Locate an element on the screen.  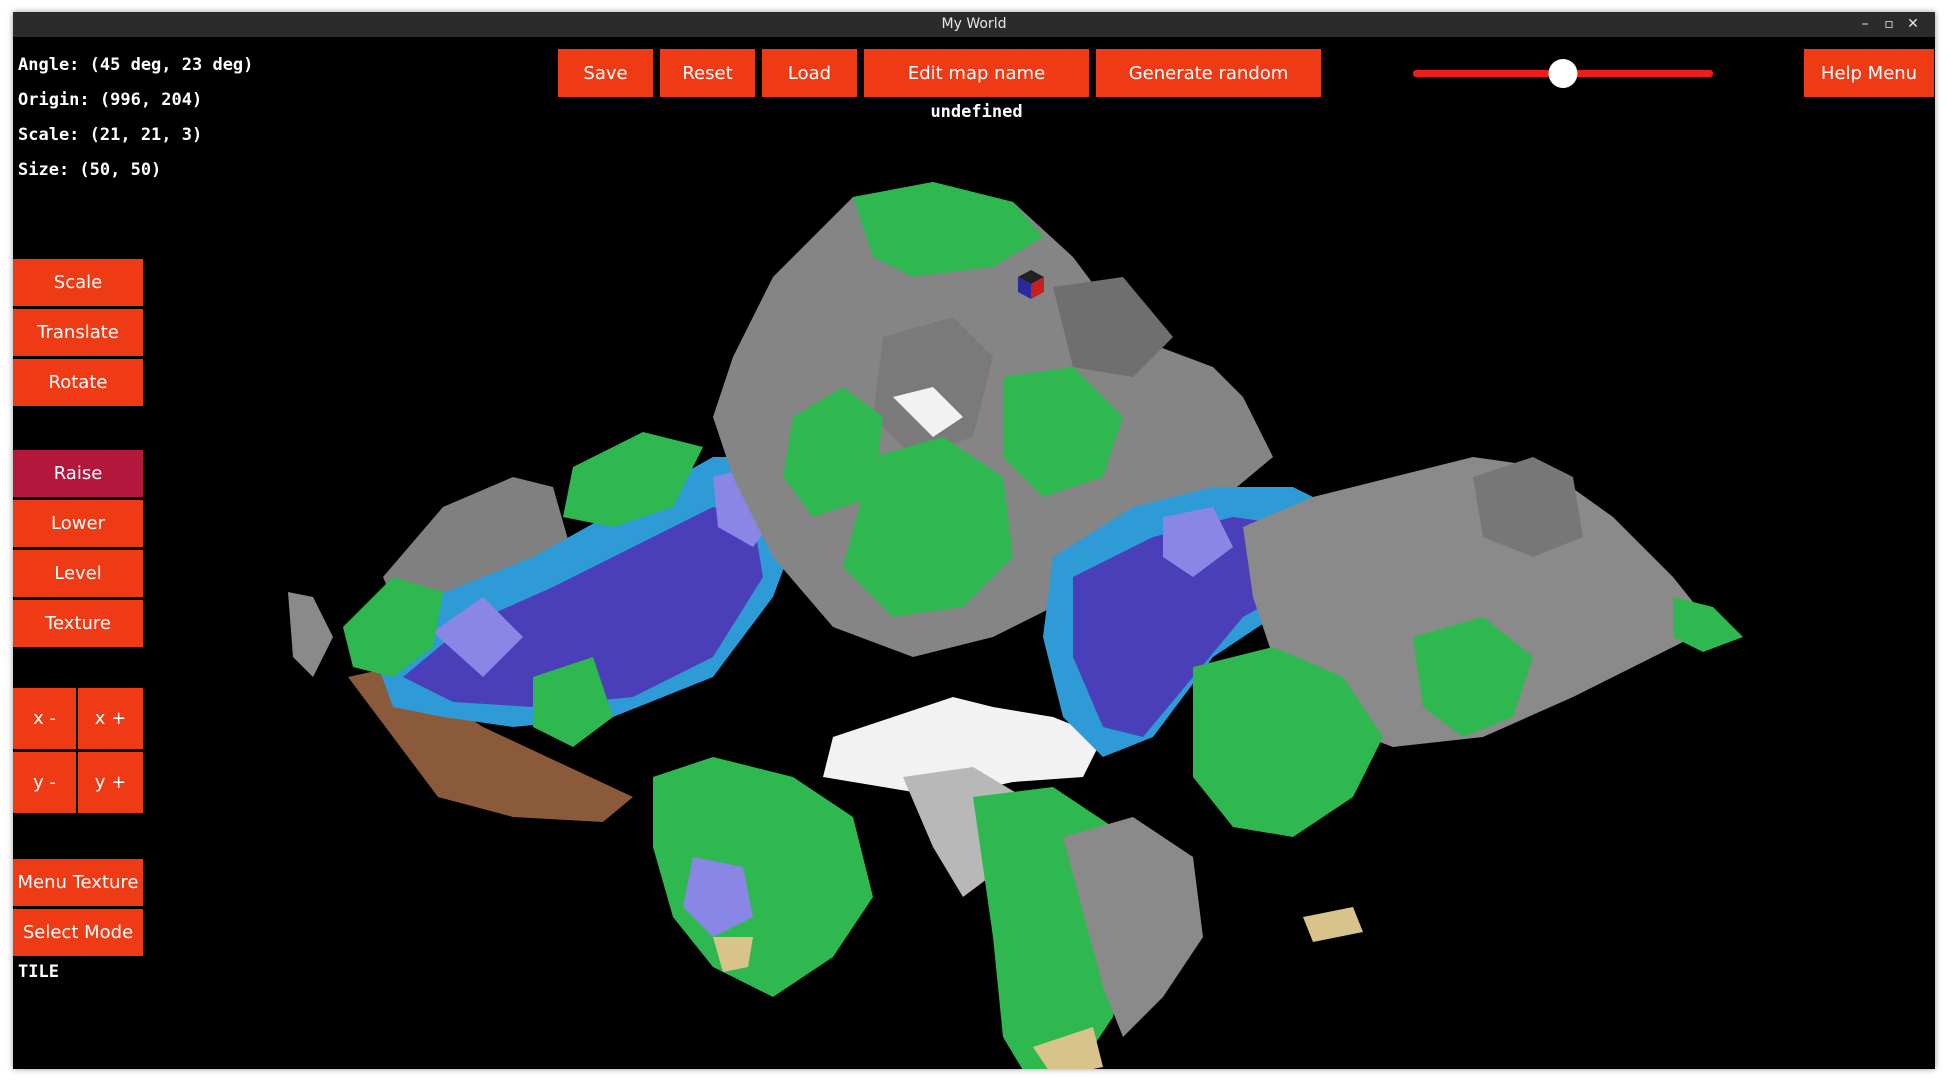
generate-random-button: Generate random is located at coordinates (1208, 73).